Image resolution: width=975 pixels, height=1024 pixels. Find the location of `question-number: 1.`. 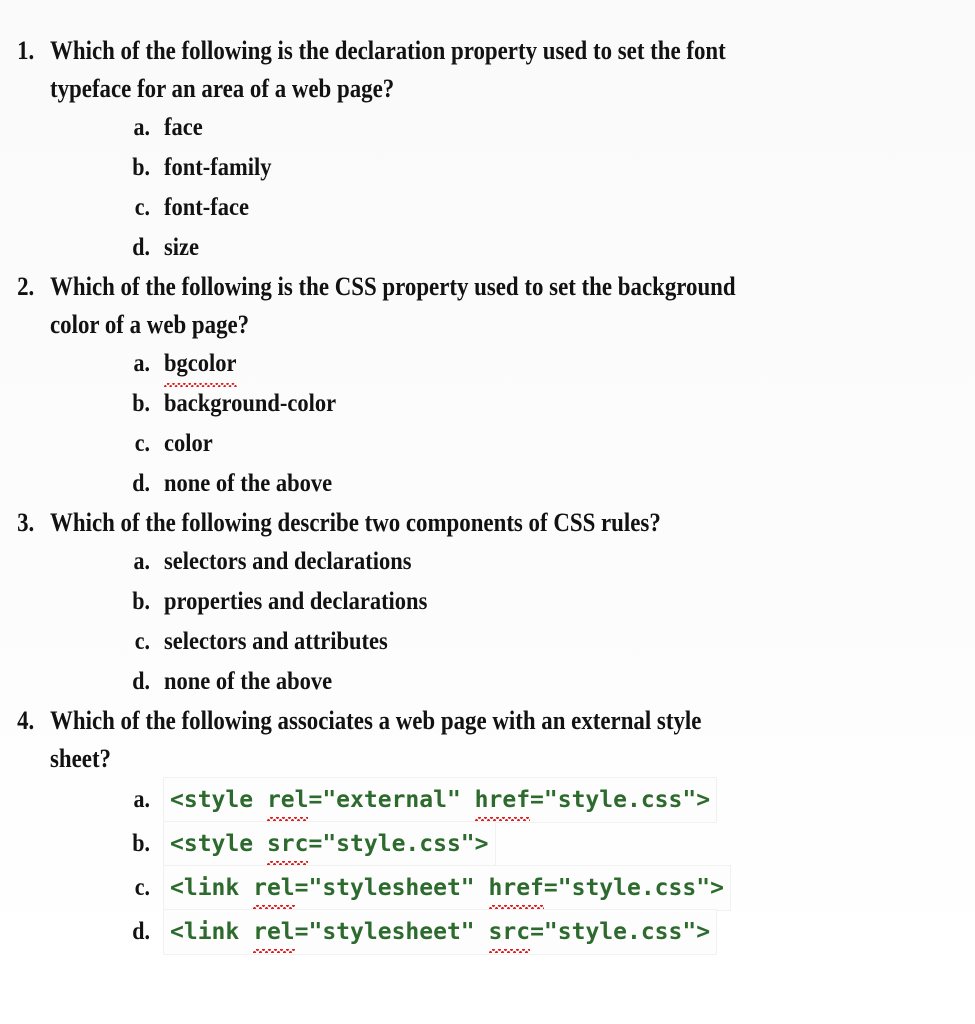

question-number: 1. is located at coordinates (25, 50).